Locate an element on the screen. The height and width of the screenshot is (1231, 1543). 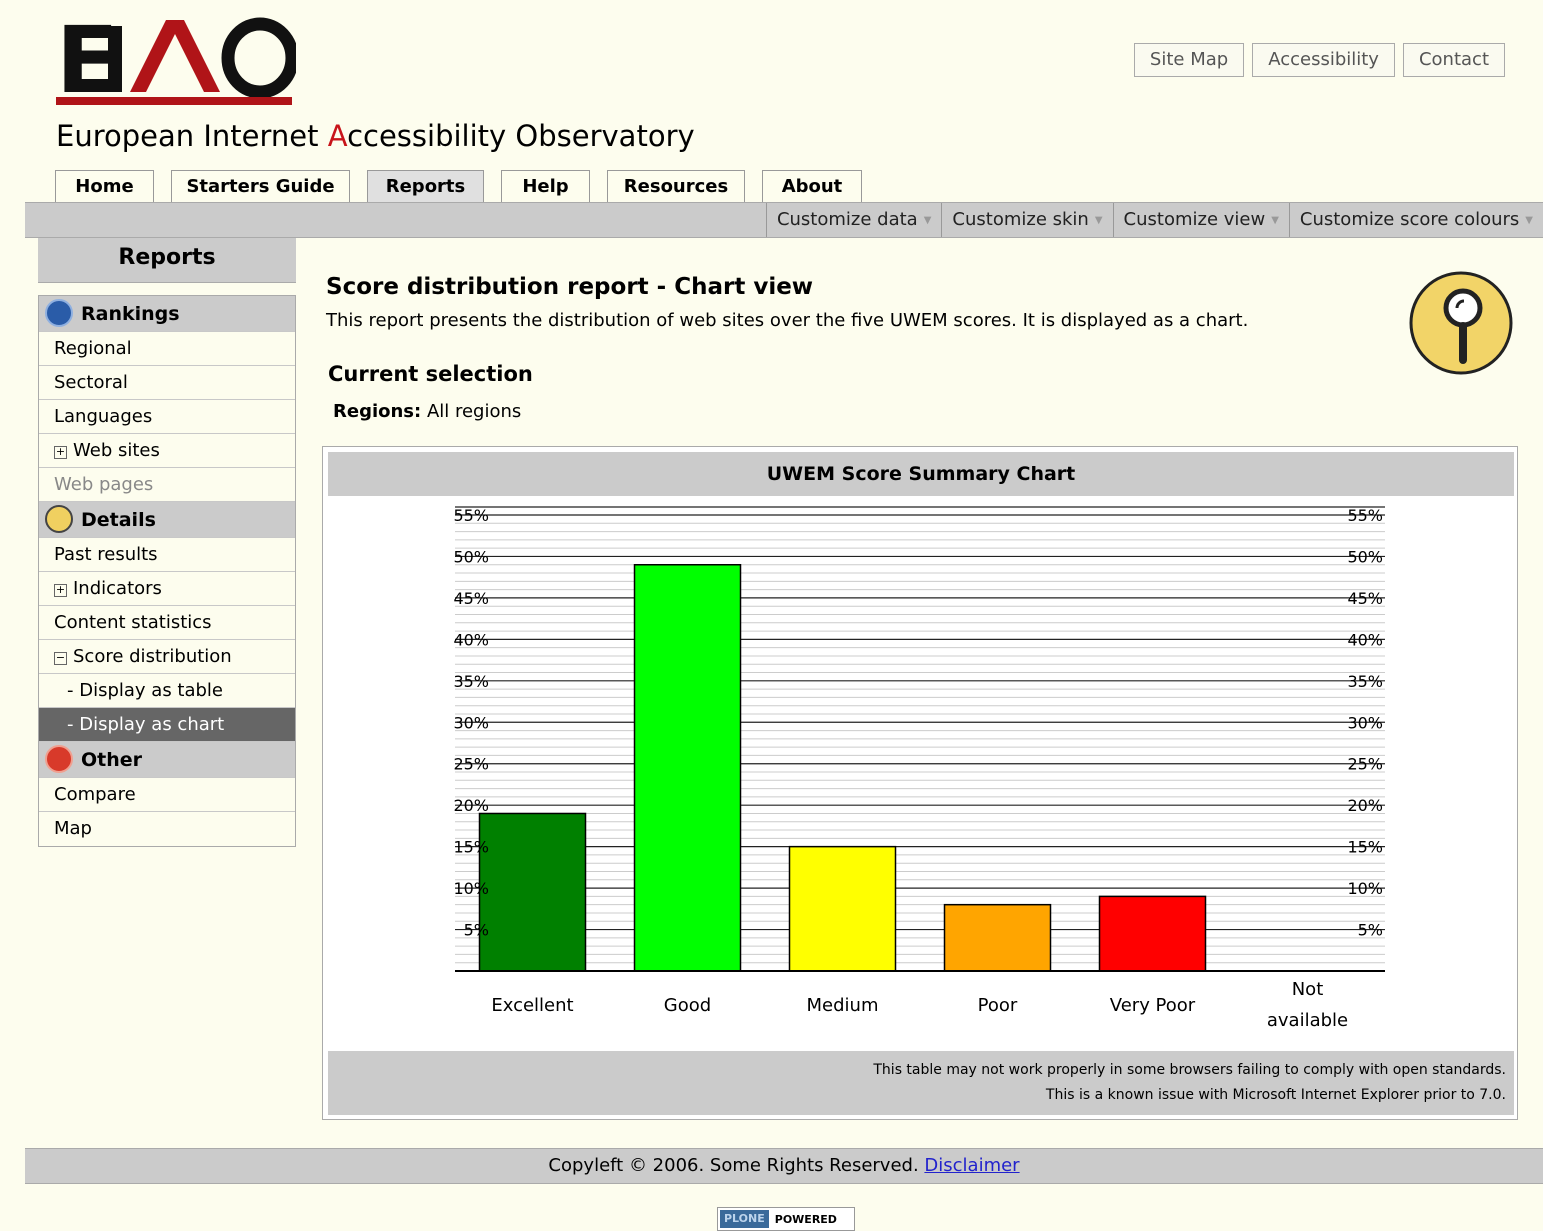
sidebar-item-content-statistics: Content statistics is located at coordinates (167, 623).